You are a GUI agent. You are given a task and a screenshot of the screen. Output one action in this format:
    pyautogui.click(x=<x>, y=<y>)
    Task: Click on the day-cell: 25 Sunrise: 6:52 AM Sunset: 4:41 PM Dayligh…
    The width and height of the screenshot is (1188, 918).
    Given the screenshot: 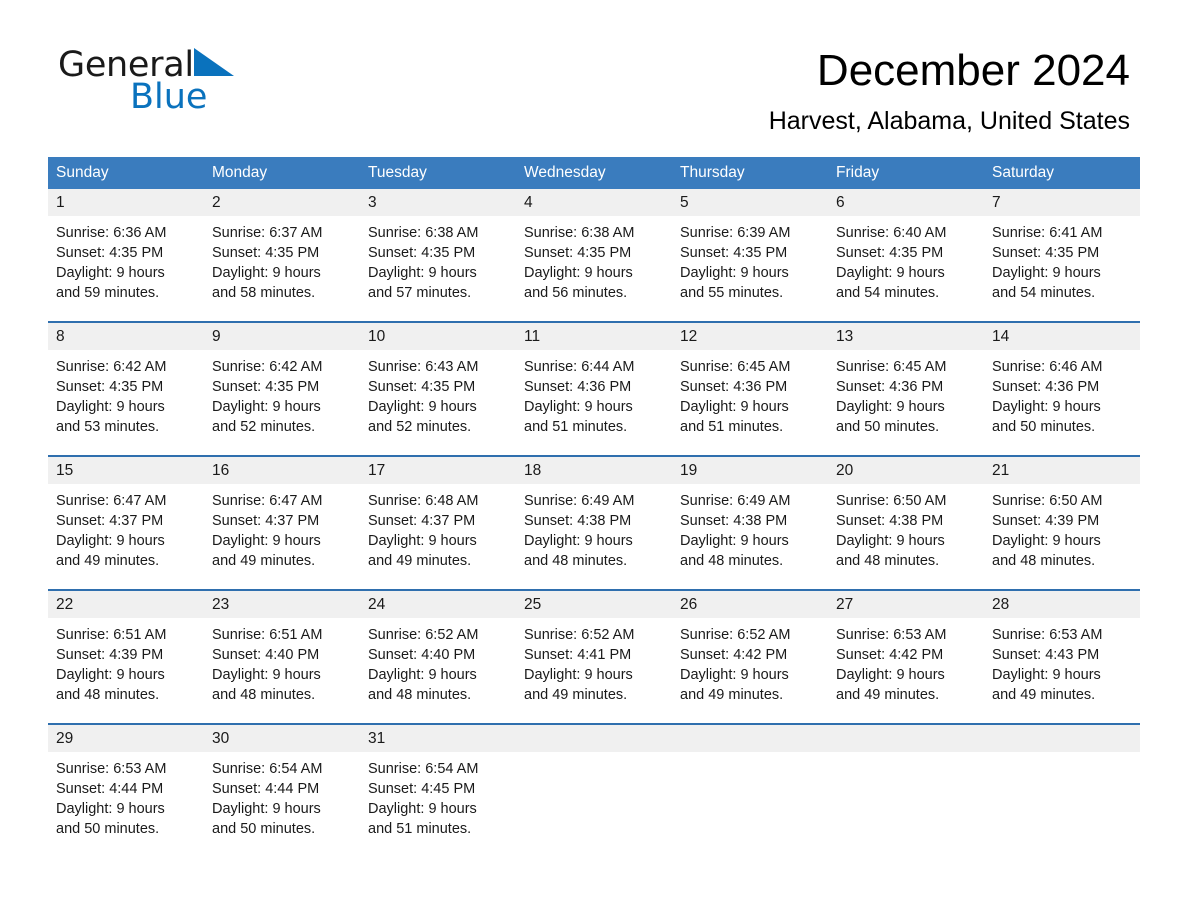 What is the action you would take?
    pyautogui.click(x=594, y=652)
    